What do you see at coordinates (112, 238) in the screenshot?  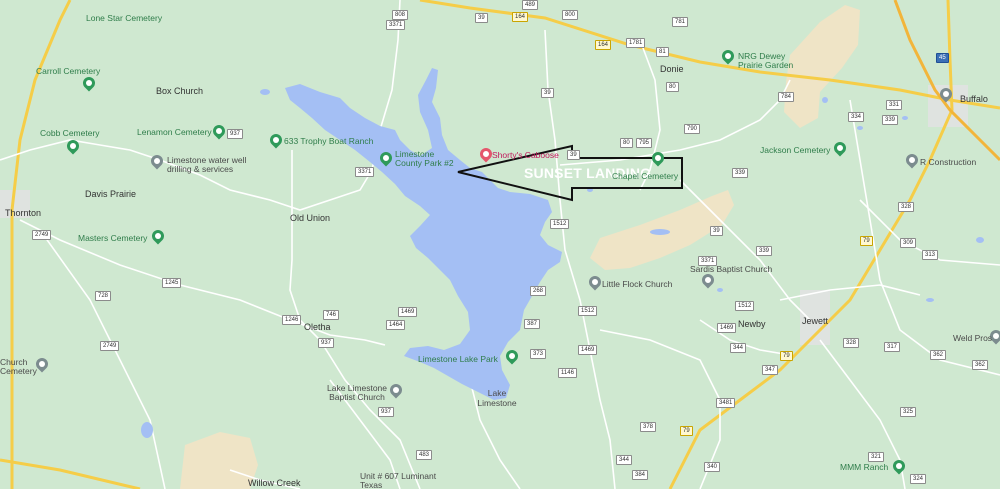 I see `place-label: Masters Cemetery` at bounding box center [112, 238].